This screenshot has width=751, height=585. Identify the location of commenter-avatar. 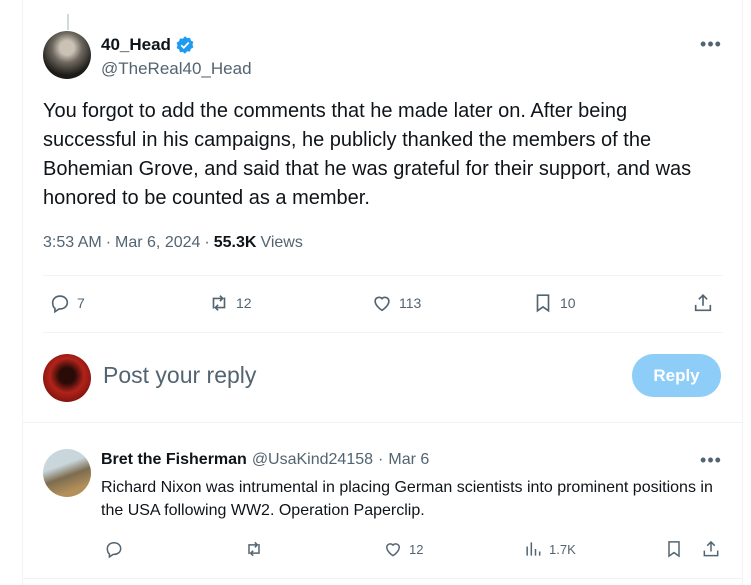
(67, 473).